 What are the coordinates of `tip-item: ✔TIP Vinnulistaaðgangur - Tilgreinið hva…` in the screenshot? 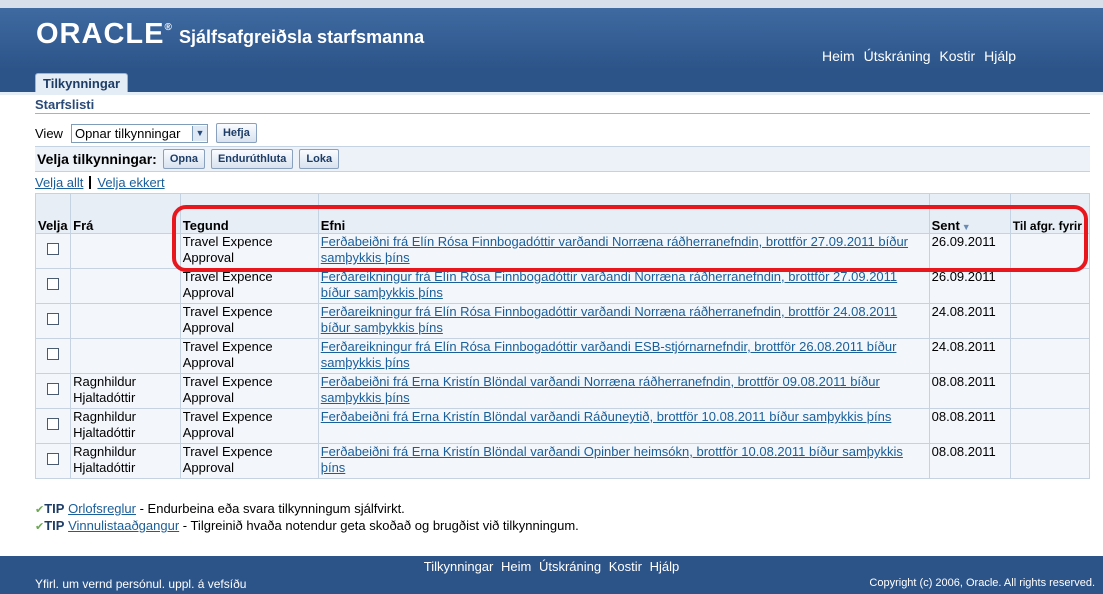 It's located at (307, 526).